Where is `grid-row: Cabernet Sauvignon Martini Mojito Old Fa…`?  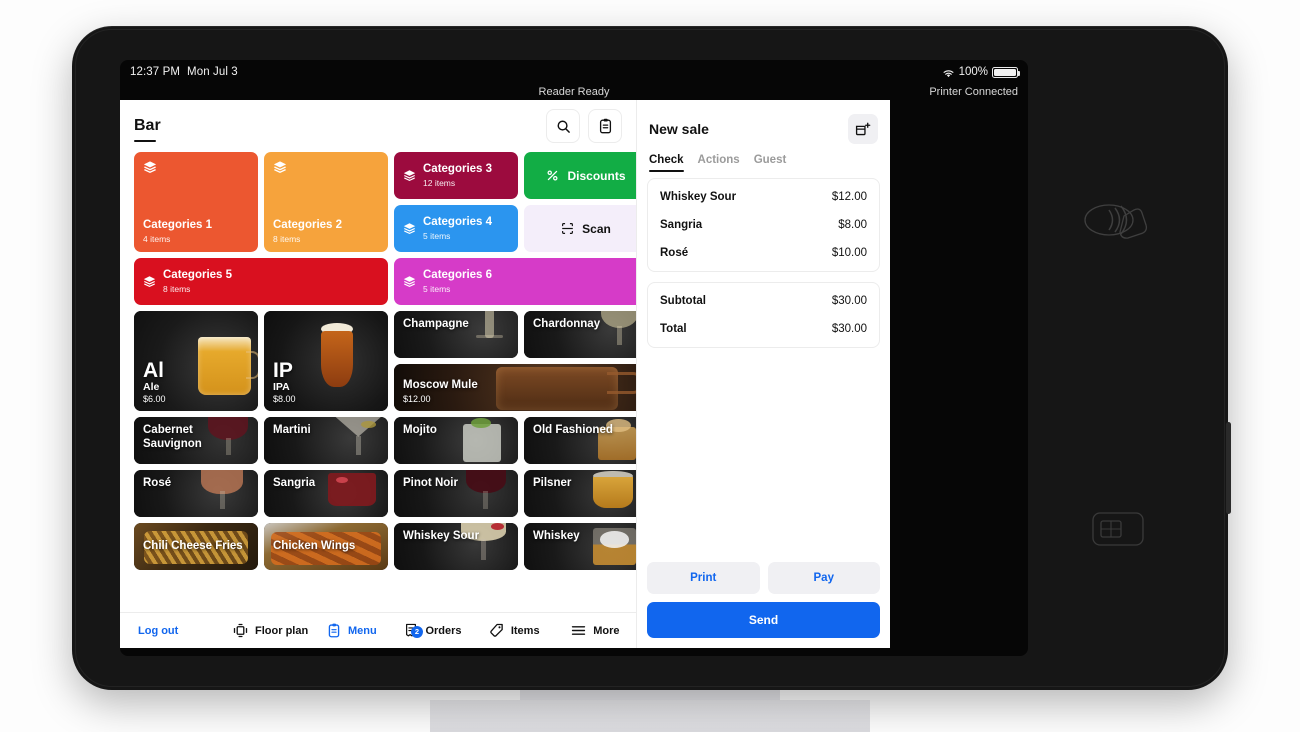
grid-row: Cabernet Sauvignon Martini Mojito Old Fa… is located at coordinates (385, 440).